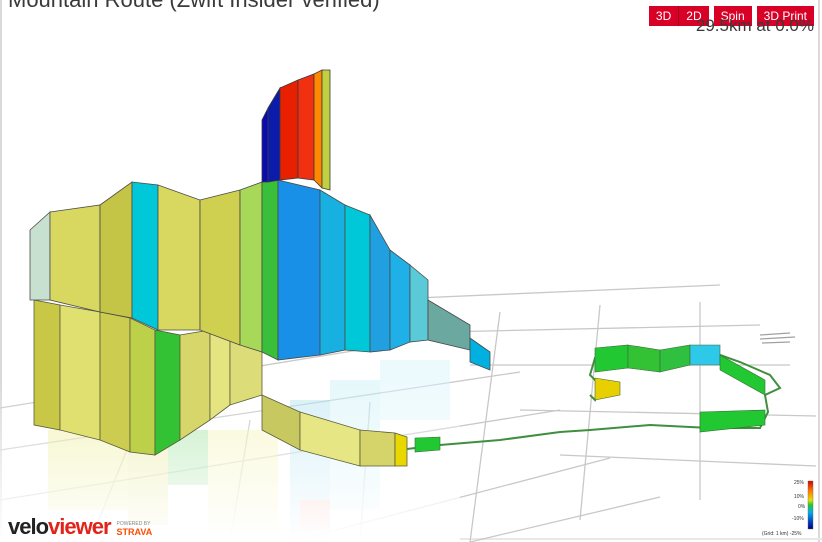  Describe the element at coordinates (296, 130) in the screenshot. I see `climb-wall` at that location.